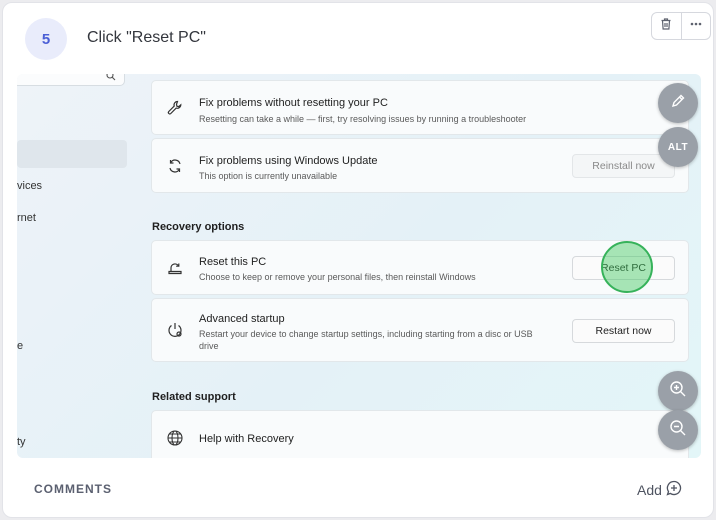 The width and height of the screenshot is (716, 520). Describe the element at coordinates (288, 161) in the screenshot. I see `item-title: Fix problems using Windows Update` at that location.